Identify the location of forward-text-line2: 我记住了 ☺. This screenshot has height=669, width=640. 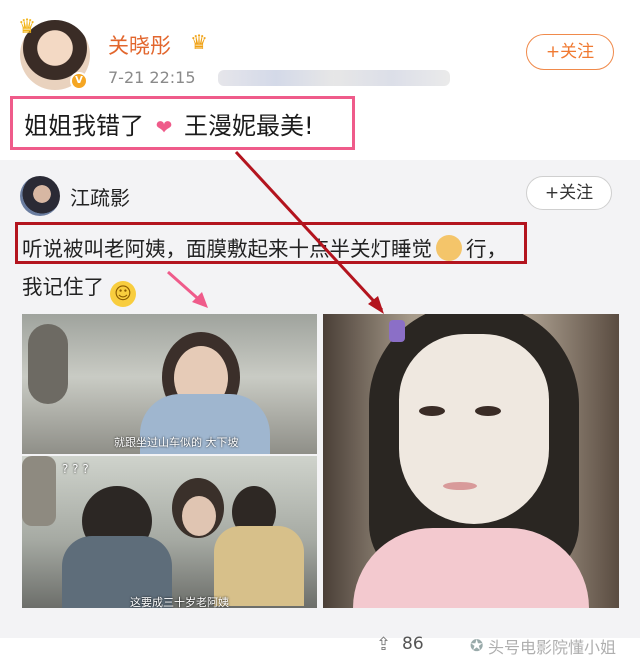
(79, 288).